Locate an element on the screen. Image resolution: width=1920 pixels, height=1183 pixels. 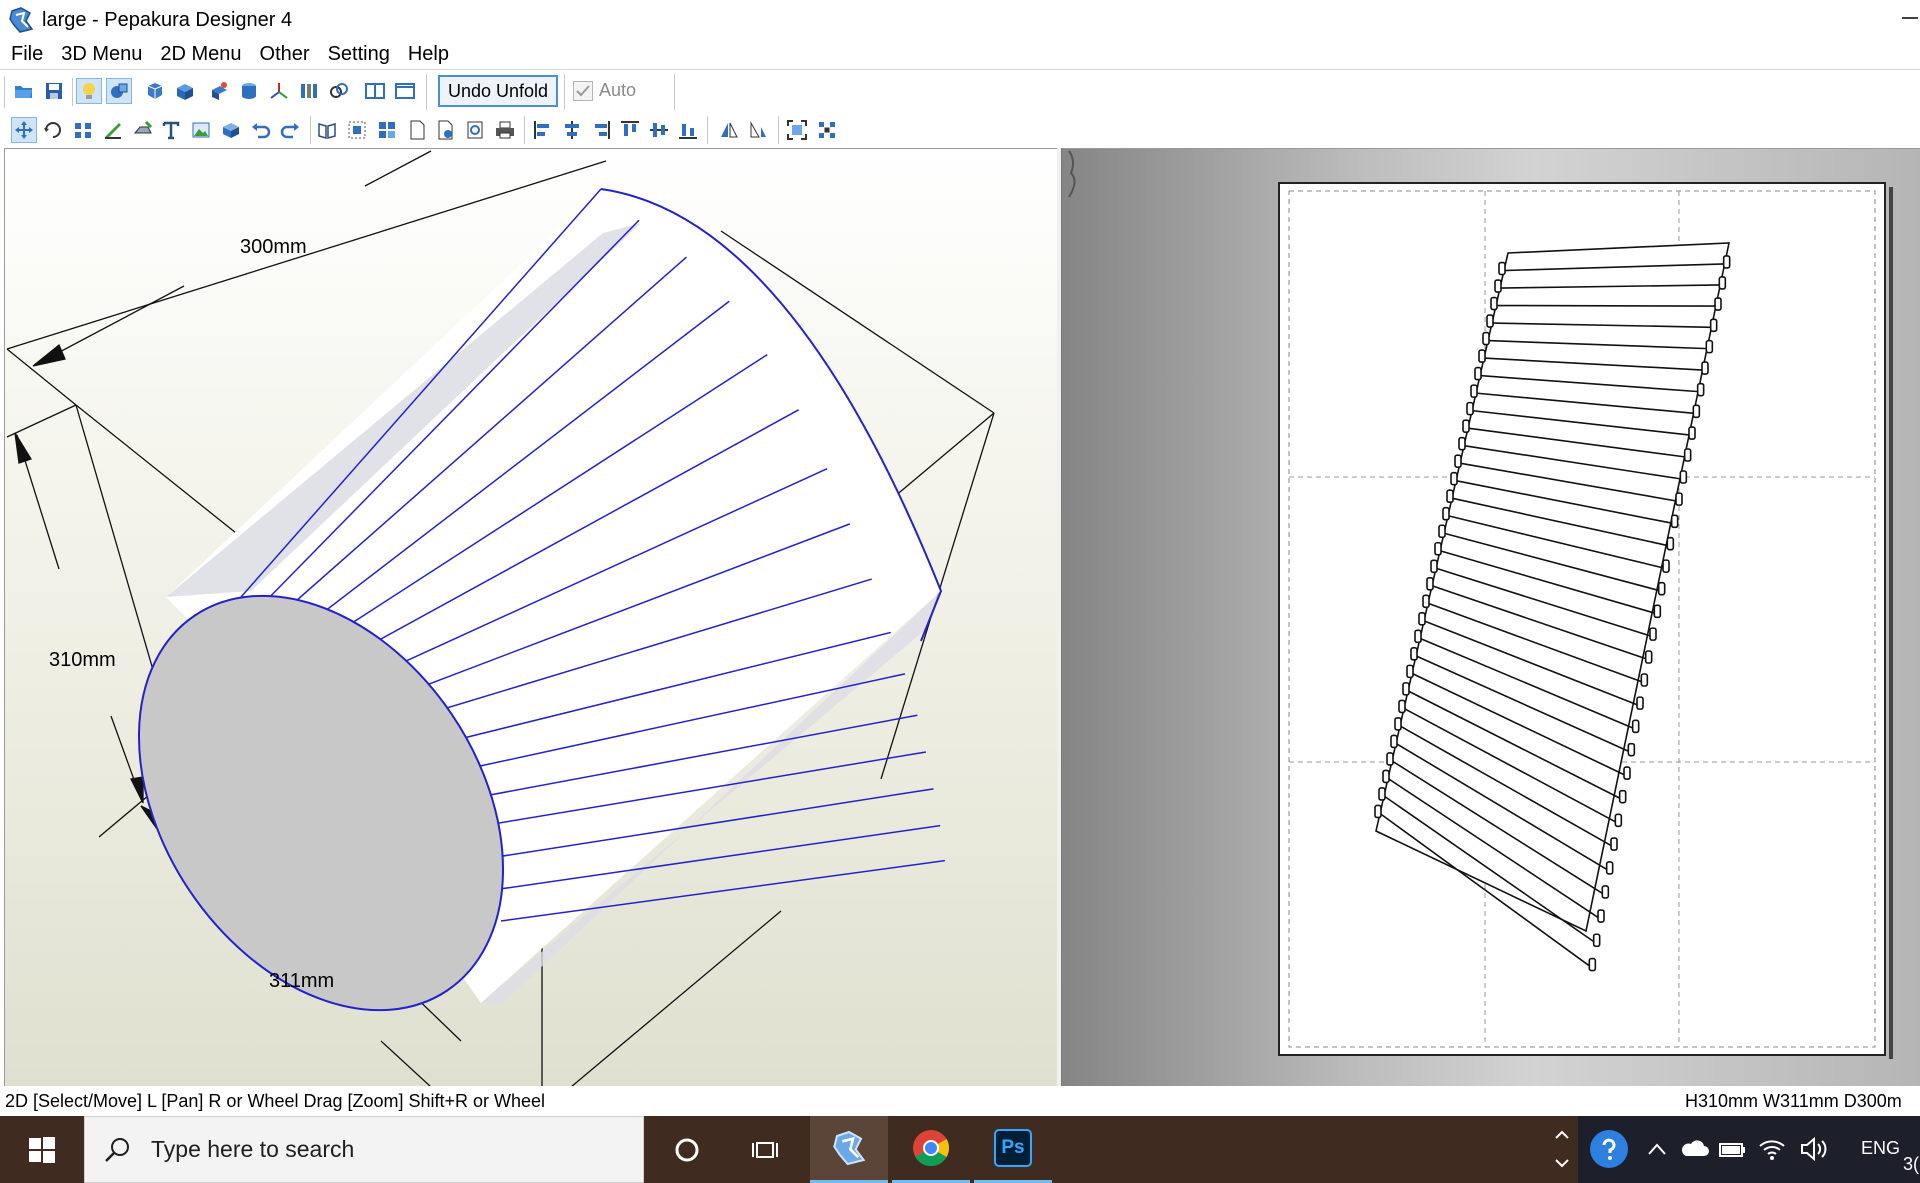
taskbar-scroll is located at coordinates (1562, 1149).